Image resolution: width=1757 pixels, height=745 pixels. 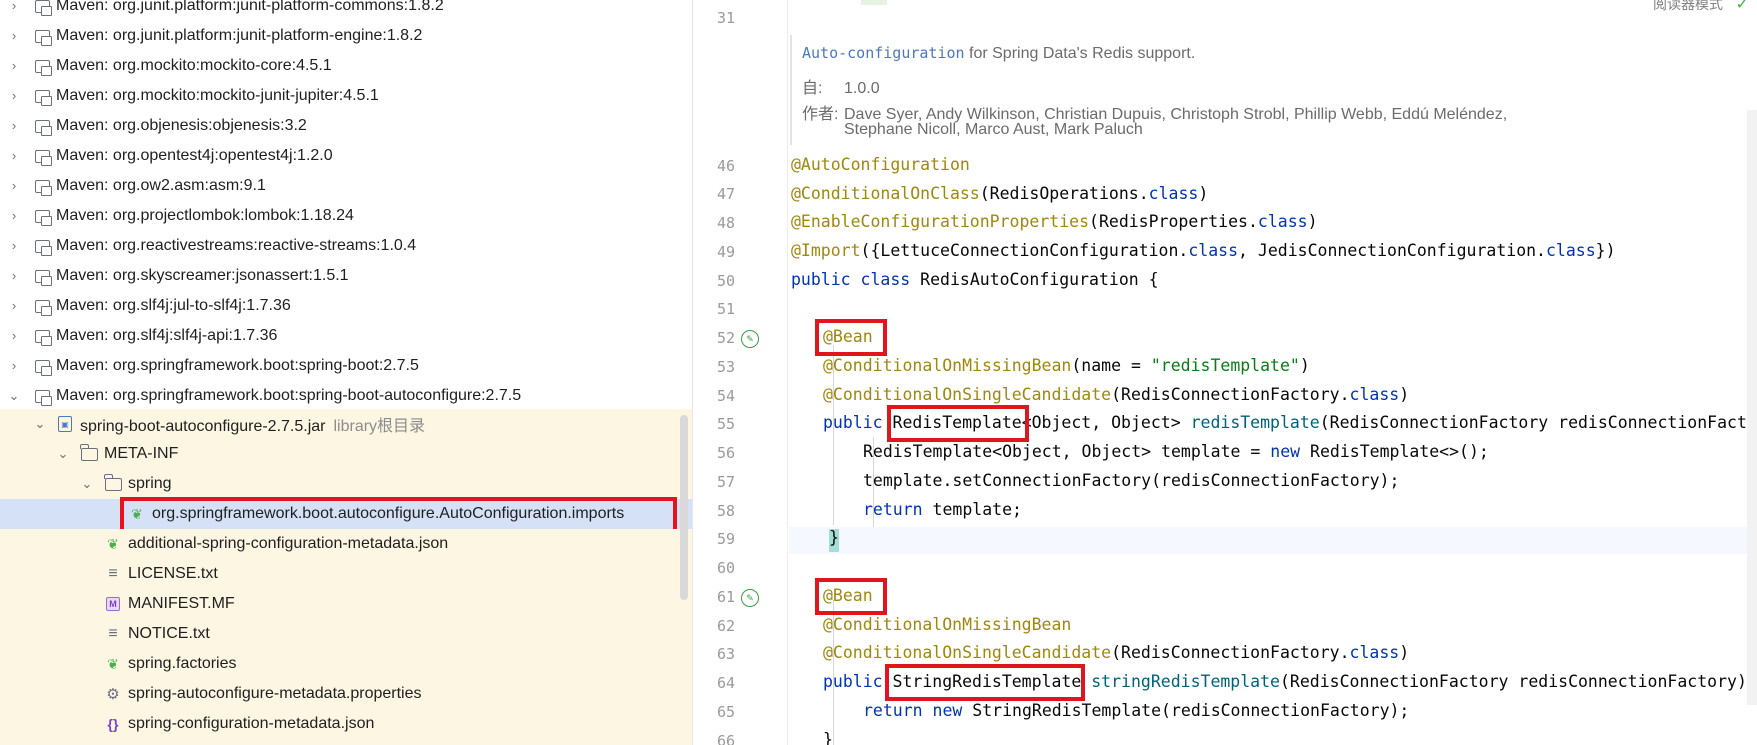 What do you see at coordinates (874, 2) in the screenshot?
I see `folded-region-marker` at bounding box center [874, 2].